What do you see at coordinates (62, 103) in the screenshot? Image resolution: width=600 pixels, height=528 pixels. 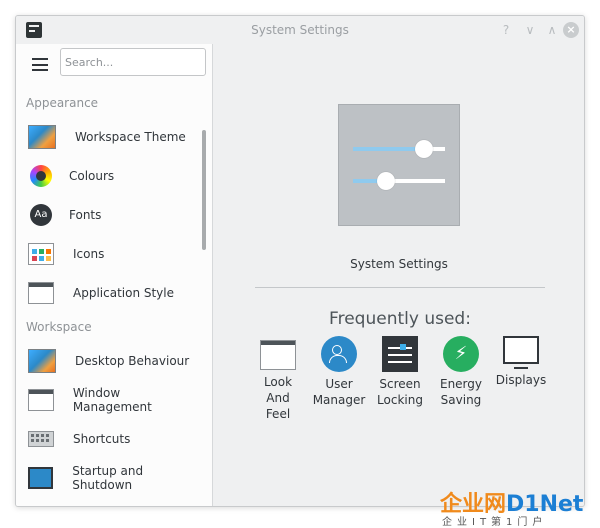 I see `section-appearance: Appearance` at bounding box center [62, 103].